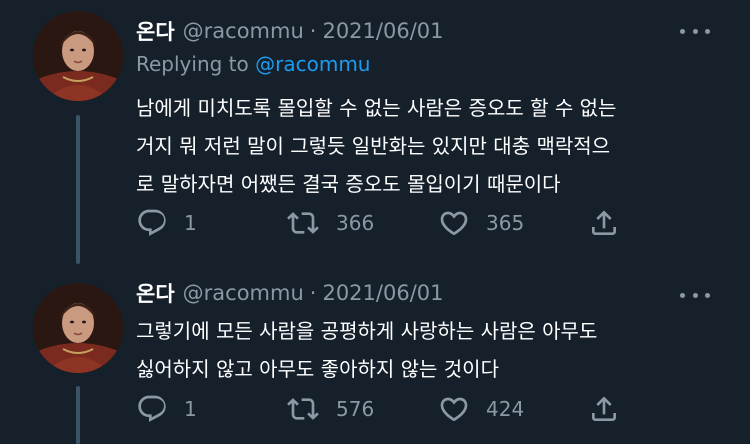 The image size is (750, 444). Describe the element at coordinates (386, 409) in the screenshot. I see `tweet-actions: 1 576 424` at that location.